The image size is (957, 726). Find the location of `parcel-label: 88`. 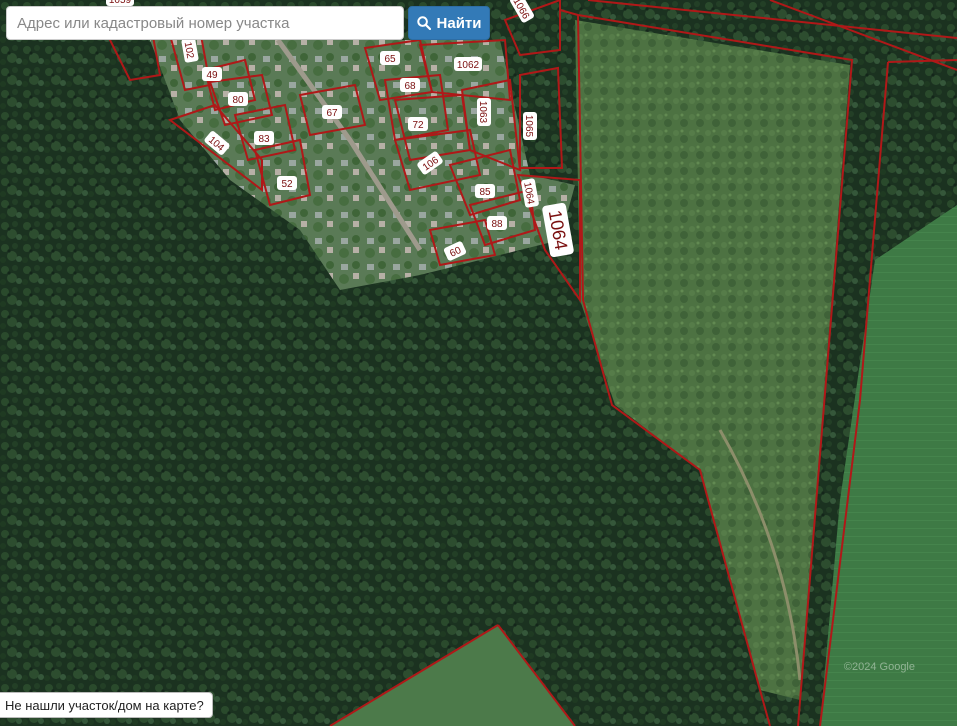

parcel-label: 88 is located at coordinates (497, 224).